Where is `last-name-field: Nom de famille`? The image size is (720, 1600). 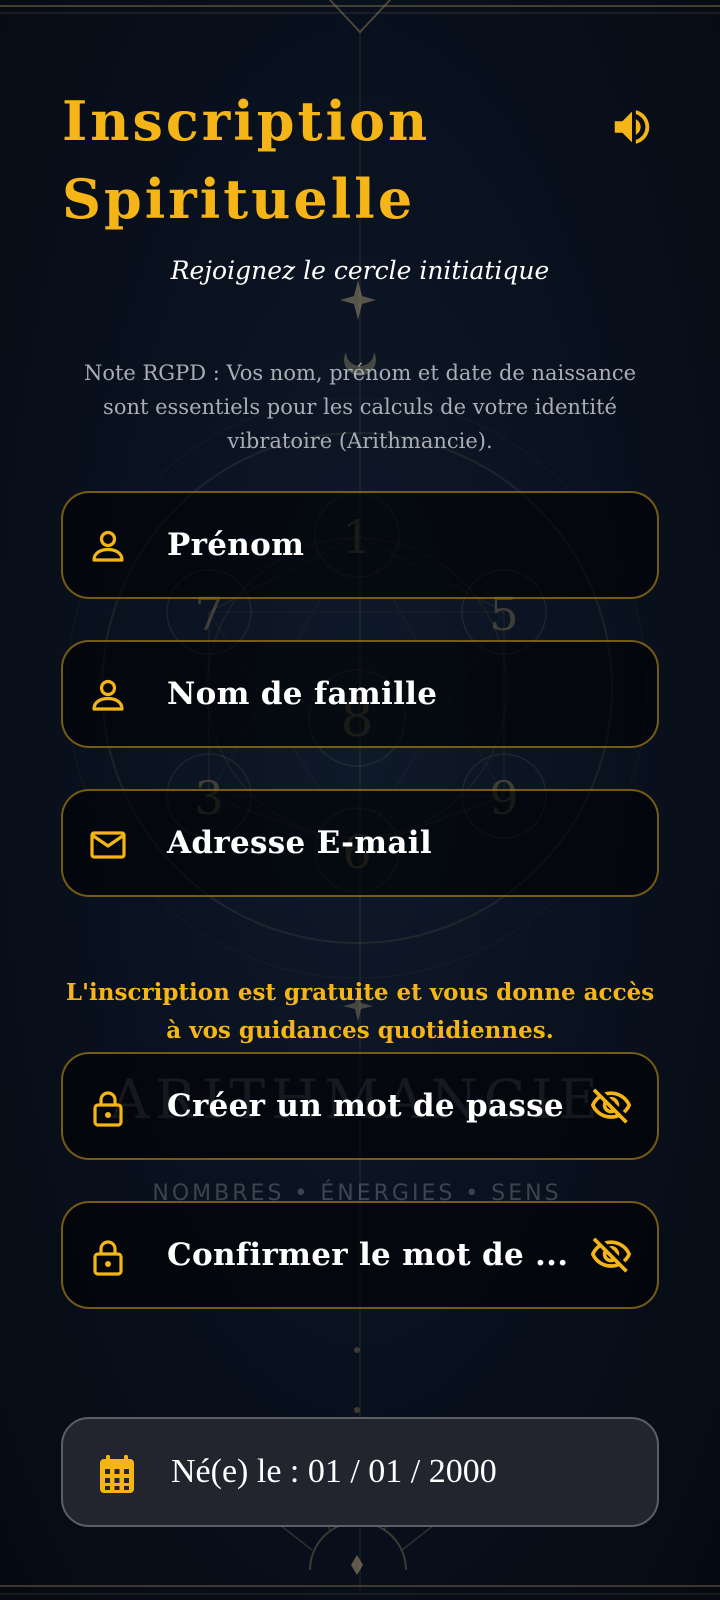
last-name-field: Nom de famille is located at coordinates (360, 694).